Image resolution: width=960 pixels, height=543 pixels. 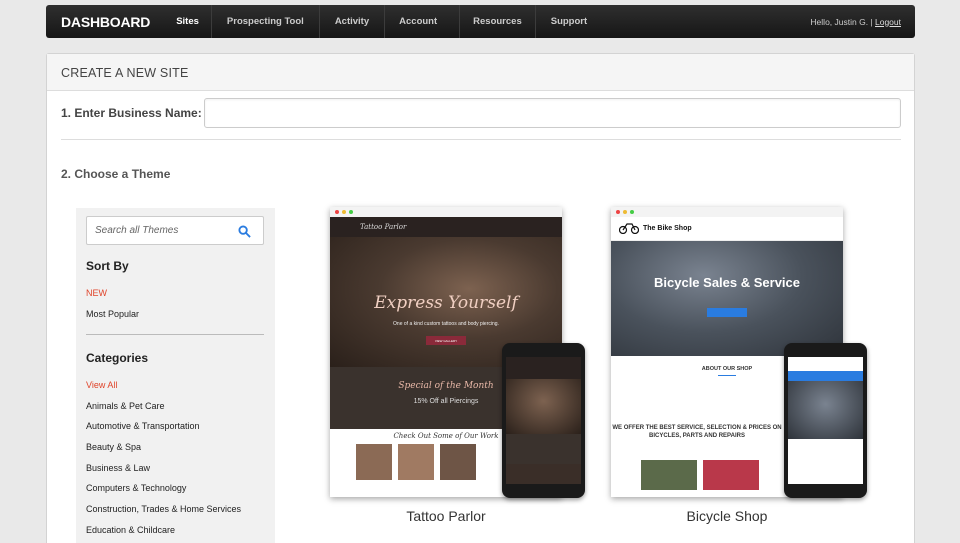 What do you see at coordinates (446, 227) in the screenshot?
I see `tattoo-preview-brand: Tattoo Parlor` at bounding box center [446, 227].